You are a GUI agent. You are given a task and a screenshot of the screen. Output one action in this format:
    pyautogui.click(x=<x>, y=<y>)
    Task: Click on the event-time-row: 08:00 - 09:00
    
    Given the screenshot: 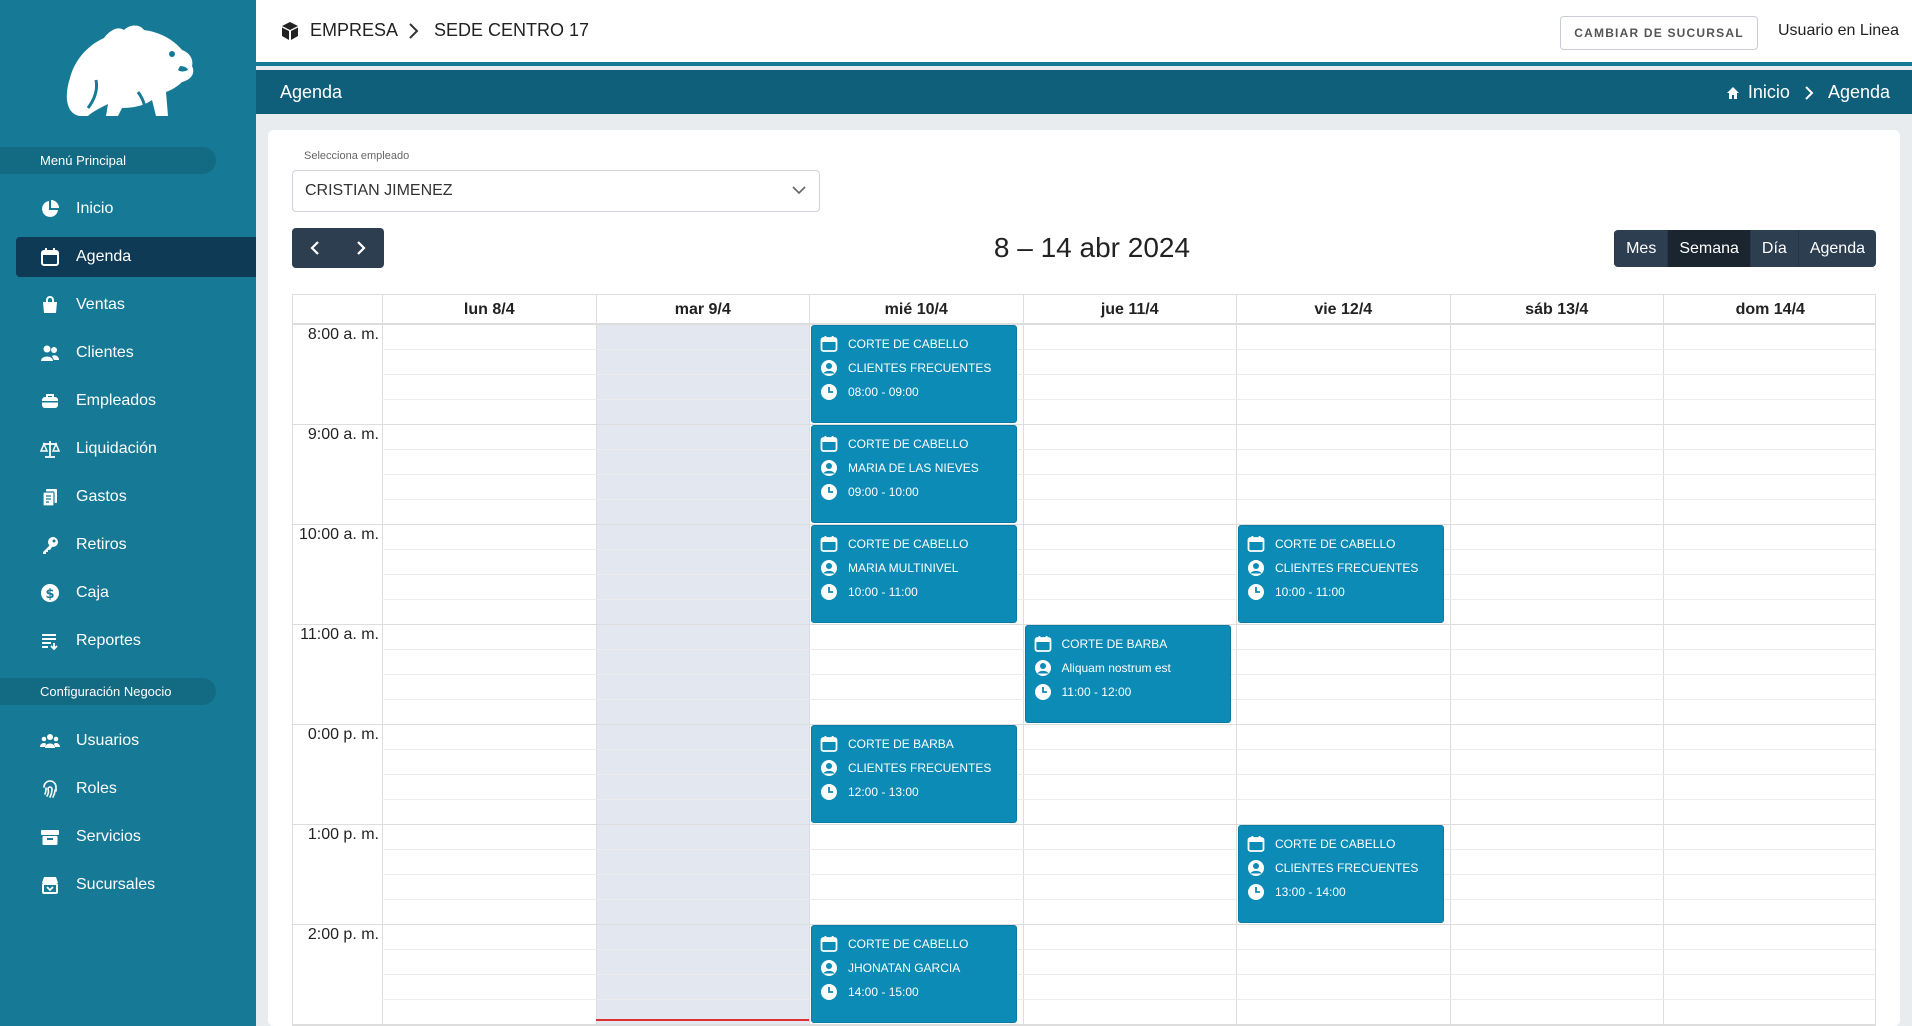 What is the action you would take?
    pyautogui.click(x=914, y=392)
    